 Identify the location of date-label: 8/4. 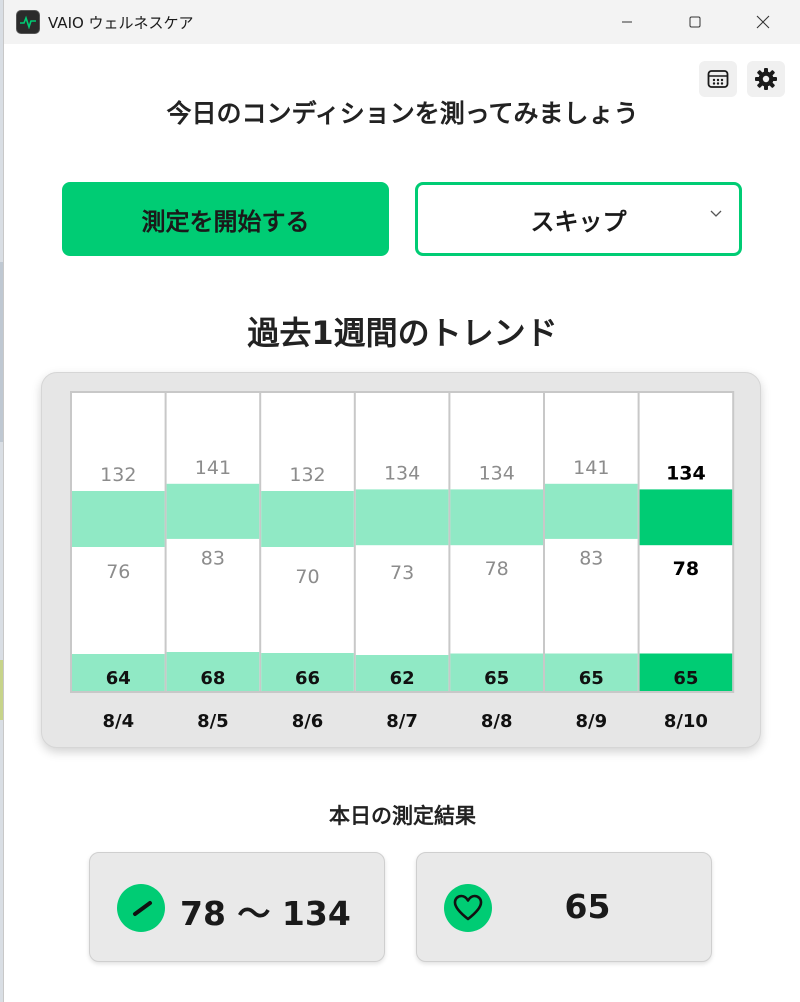
(118, 721).